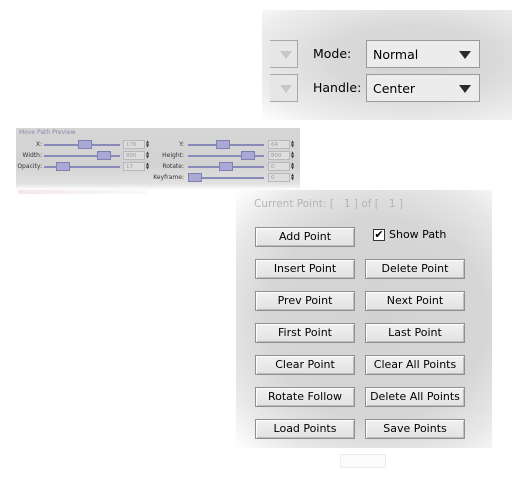  What do you see at coordinates (423, 88) in the screenshot?
I see `handle-select: Center` at bounding box center [423, 88].